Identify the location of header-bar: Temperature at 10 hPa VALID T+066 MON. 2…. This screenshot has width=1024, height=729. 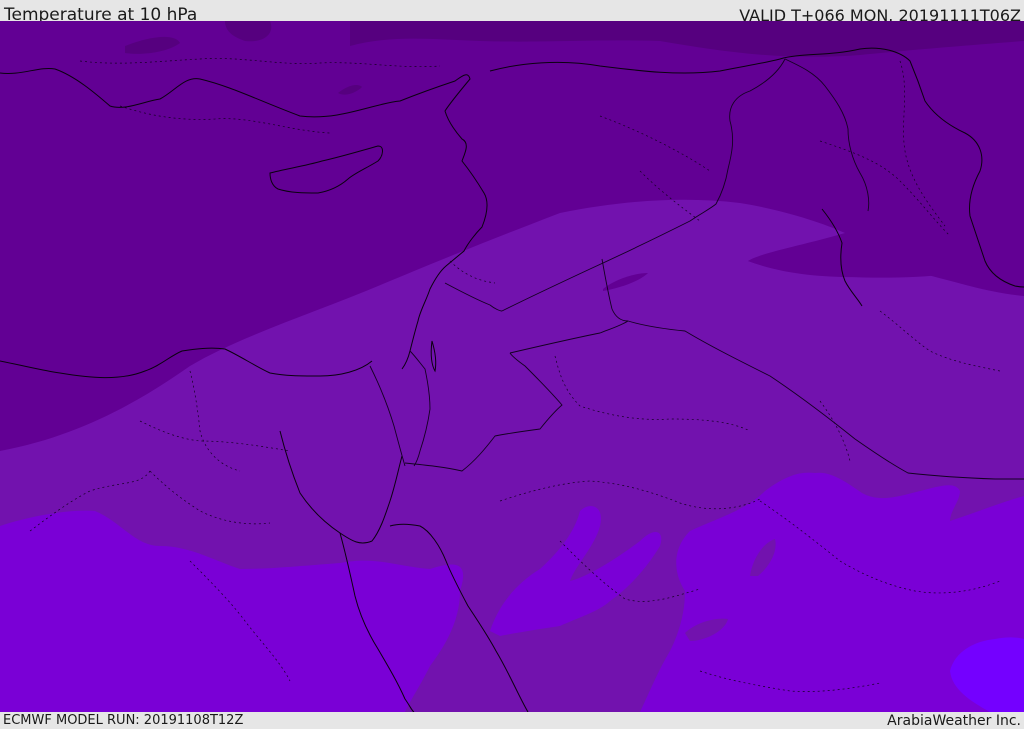
(512, 12).